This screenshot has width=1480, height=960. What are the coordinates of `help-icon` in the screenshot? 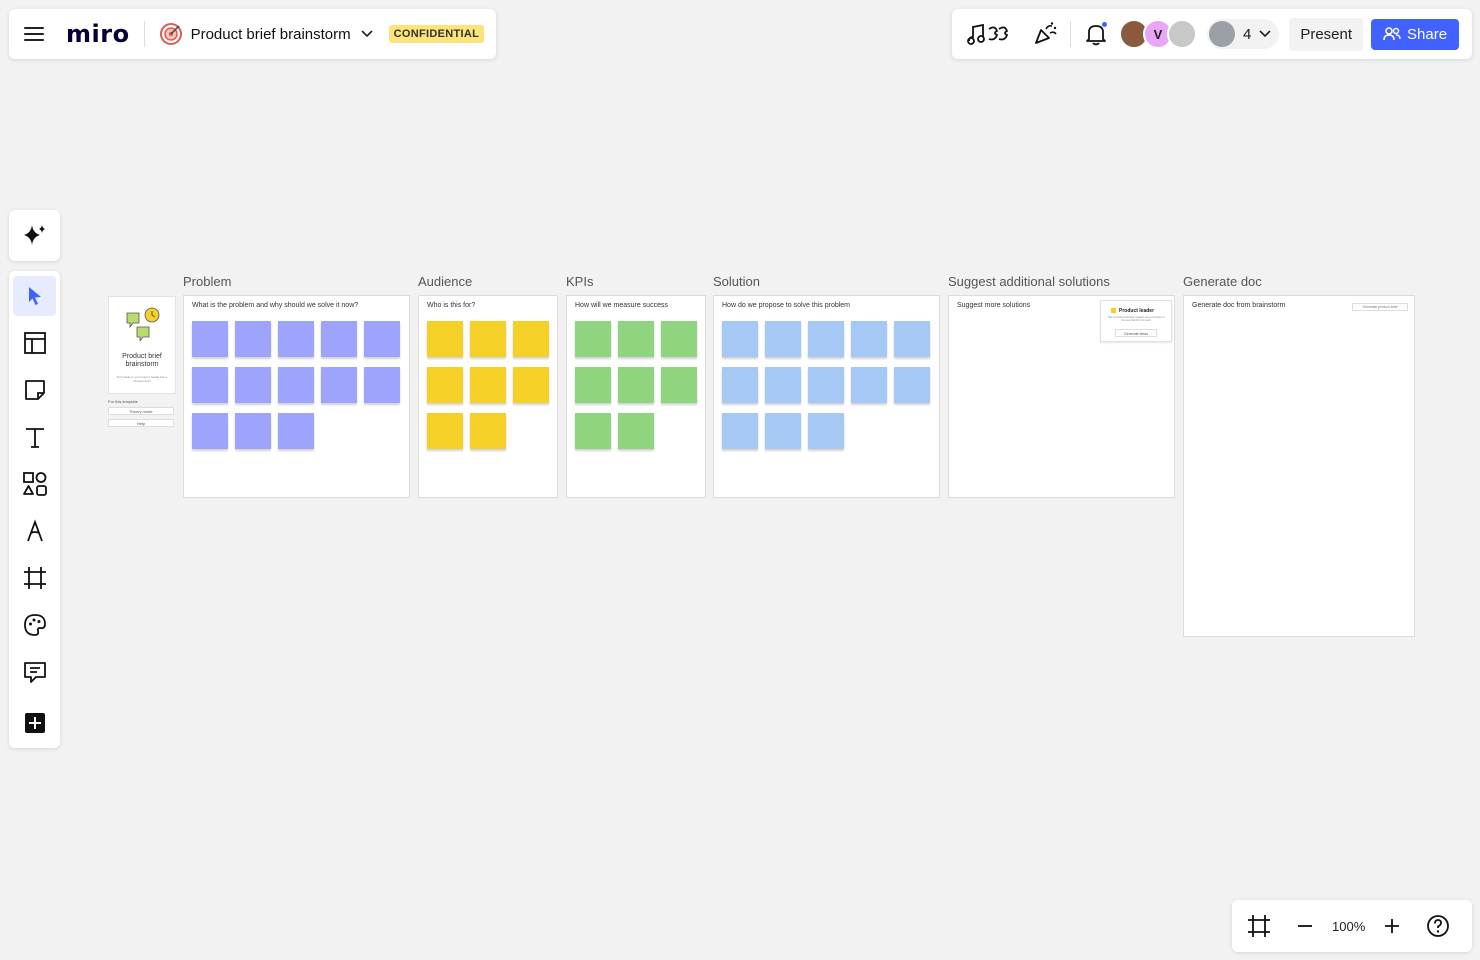 It's located at (1438, 926).